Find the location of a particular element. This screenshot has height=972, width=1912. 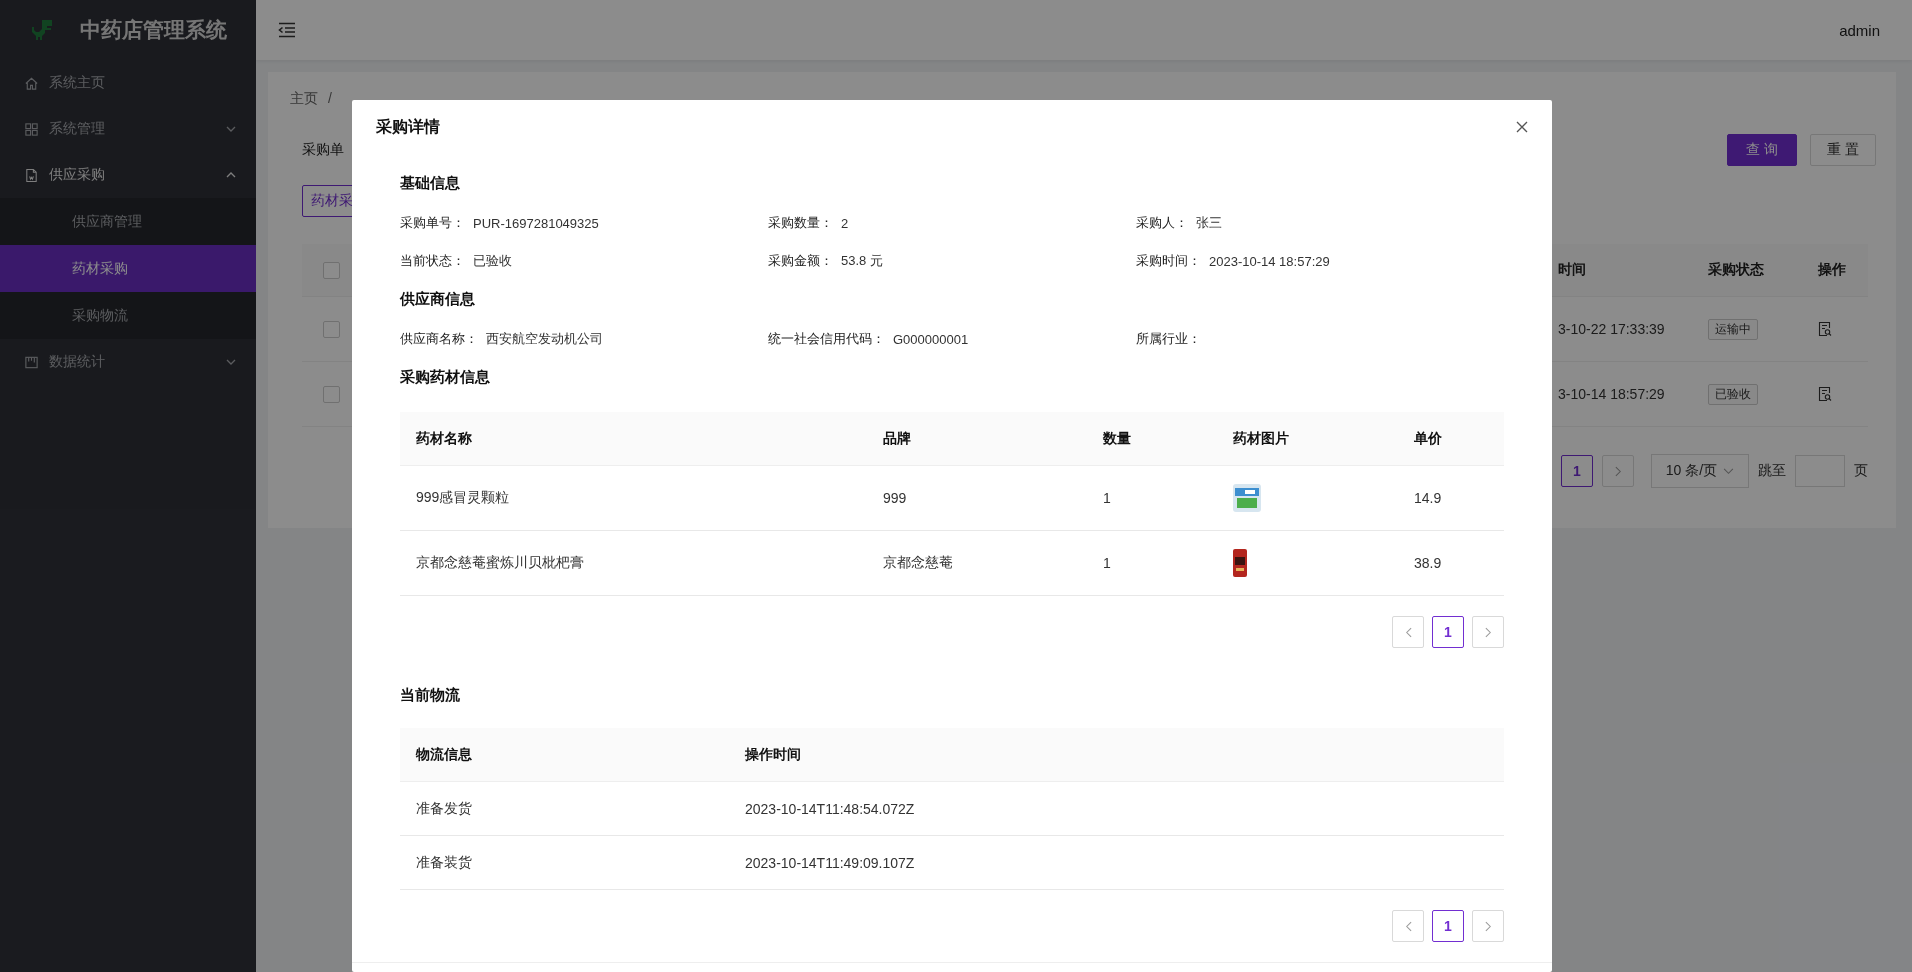

close-icon is located at coordinates (1522, 127).